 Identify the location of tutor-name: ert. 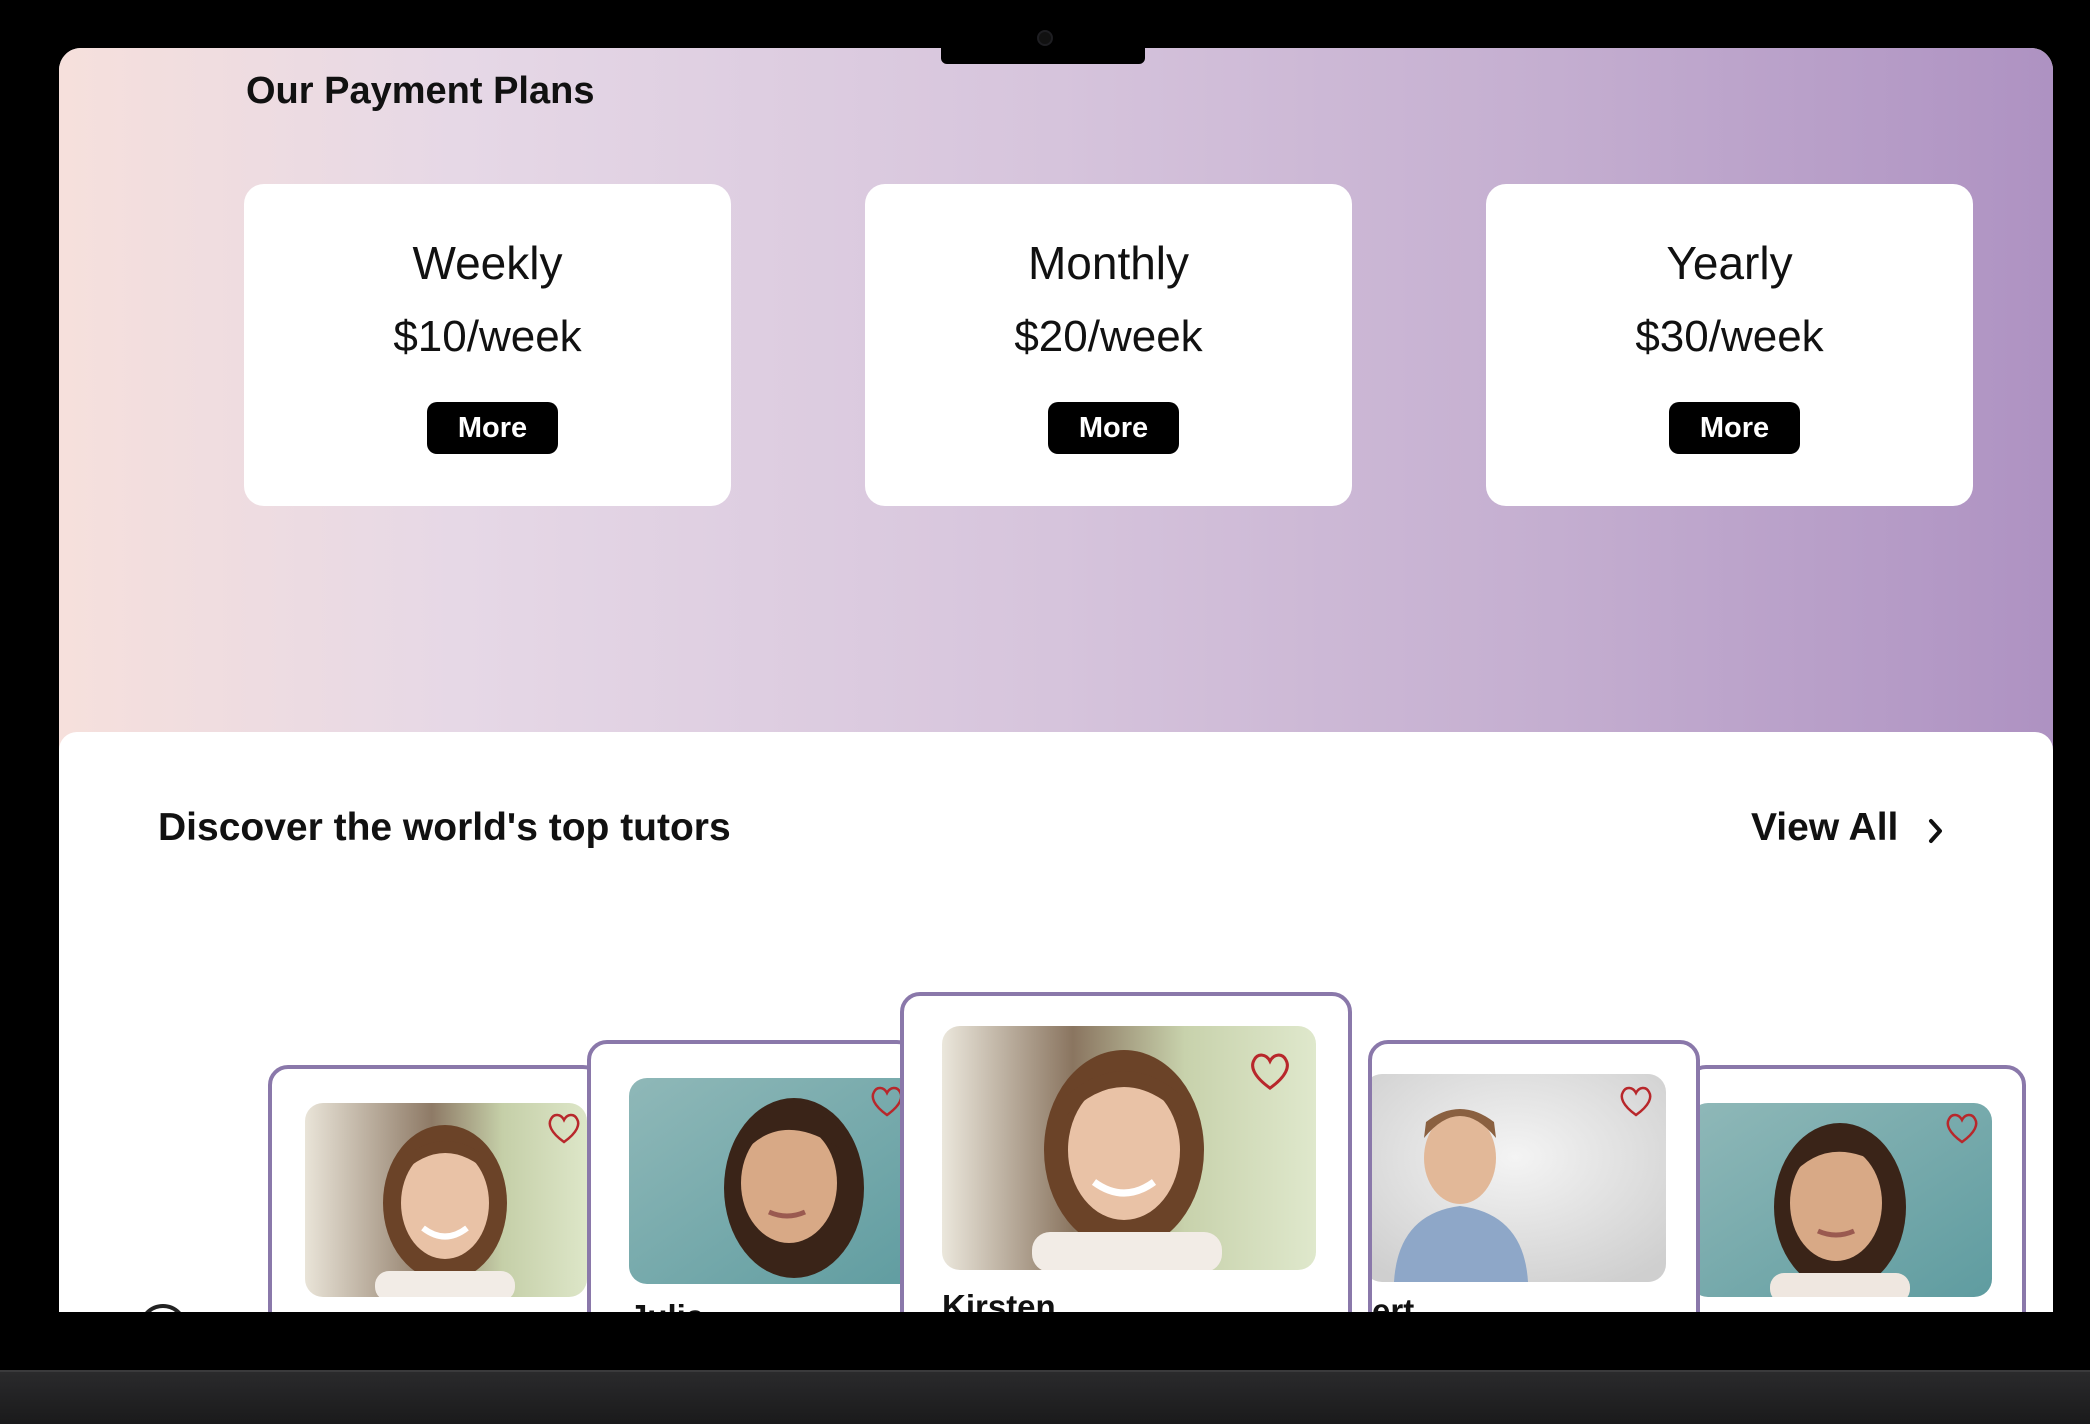
(1393, 1302).